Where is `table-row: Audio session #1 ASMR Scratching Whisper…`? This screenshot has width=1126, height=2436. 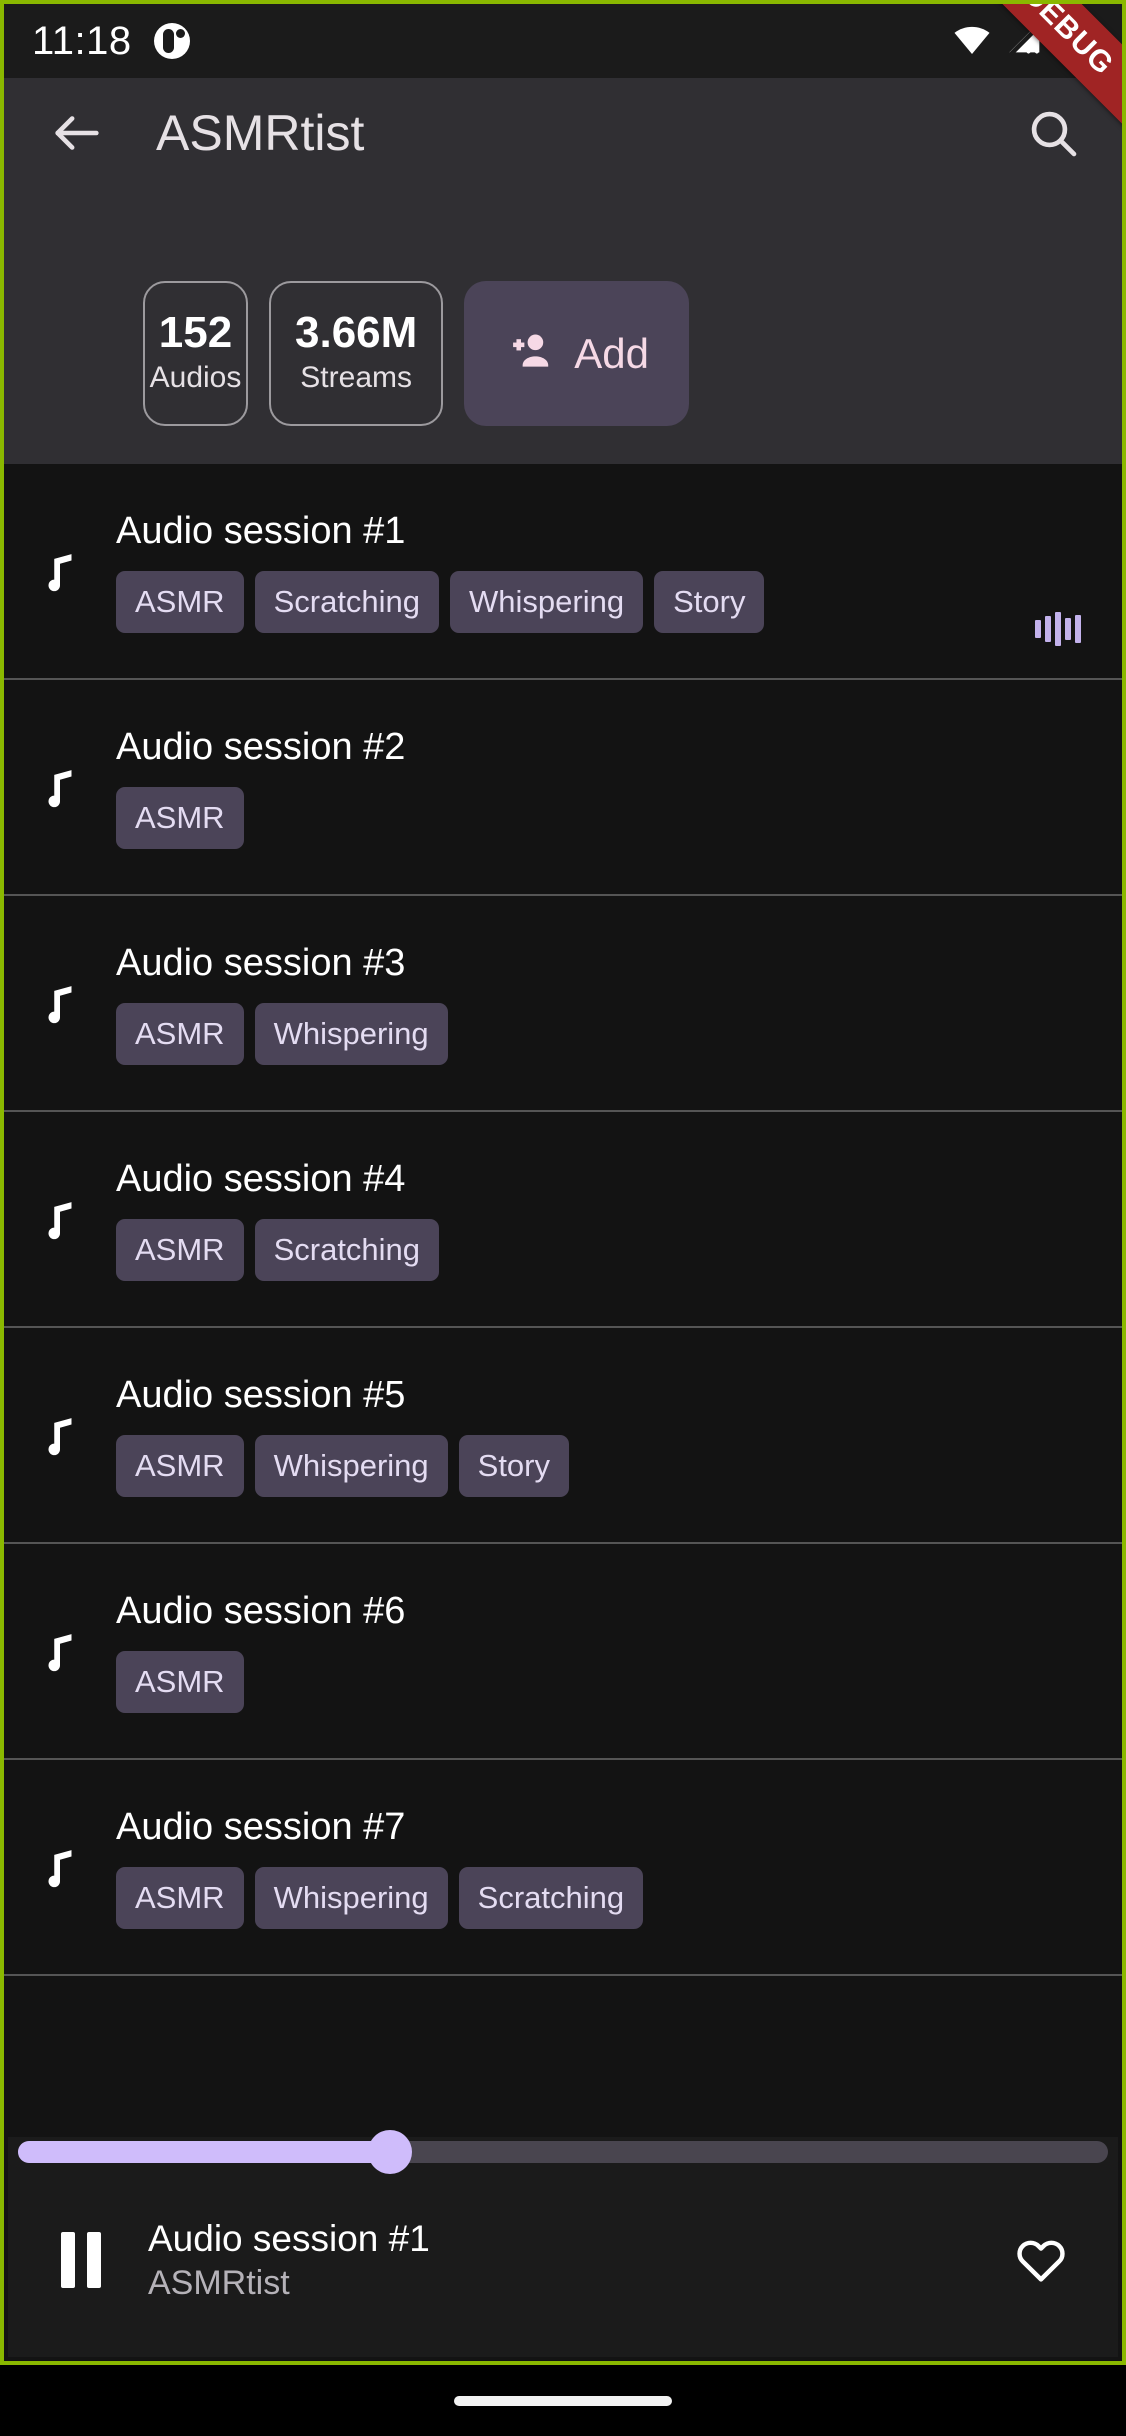
table-row: Audio session #1 ASMR Scratching Whisper… is located at coordinates (563, 572).